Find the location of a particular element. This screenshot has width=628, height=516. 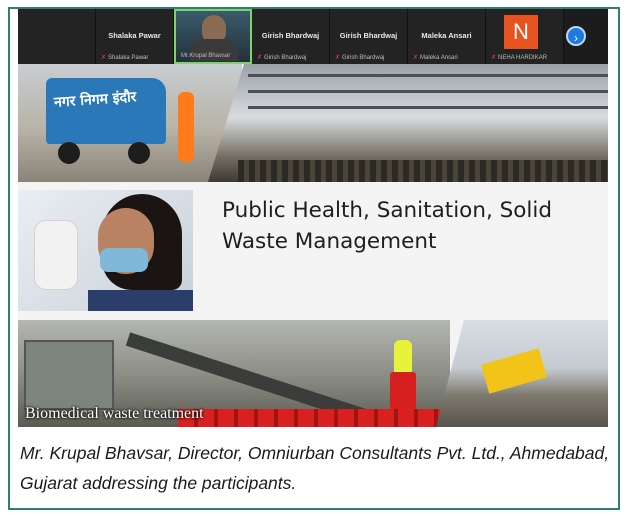

participant-label: ✗ Shalaka Pawar is located at coordinates (125, 58).